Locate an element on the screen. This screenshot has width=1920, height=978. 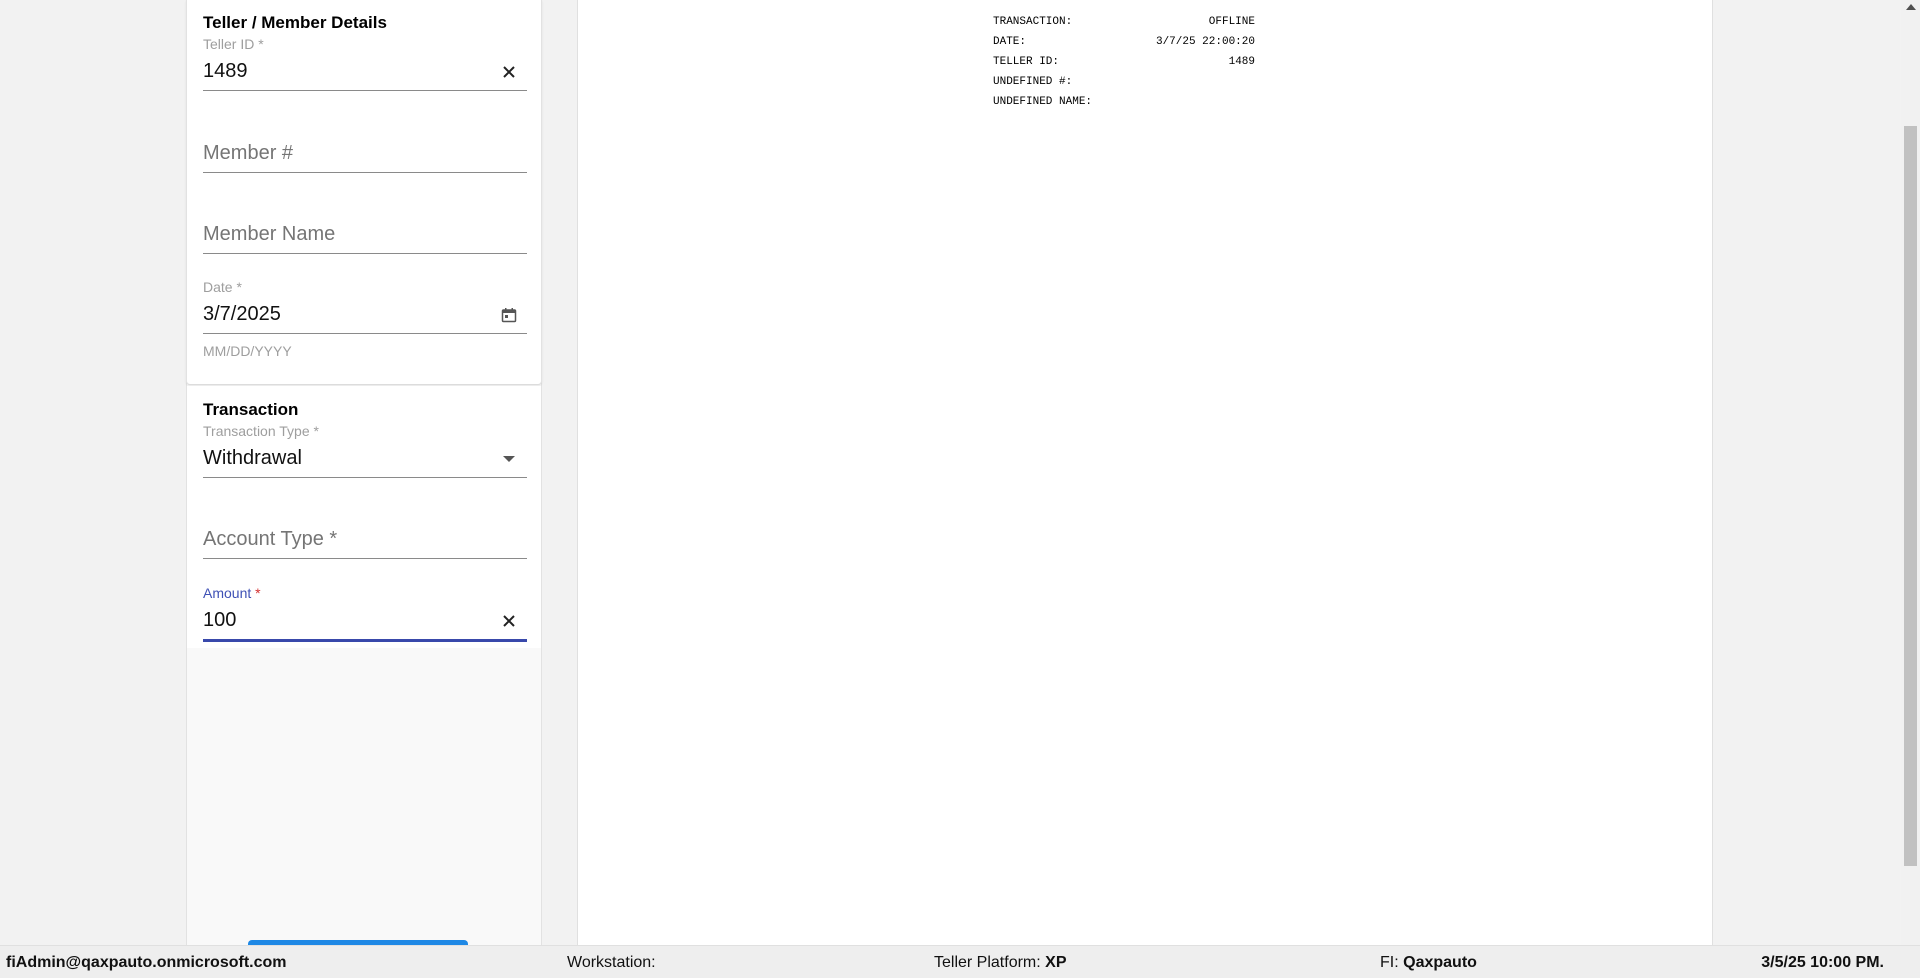
member-number-field: Member # is located at coordinates (365, 146).